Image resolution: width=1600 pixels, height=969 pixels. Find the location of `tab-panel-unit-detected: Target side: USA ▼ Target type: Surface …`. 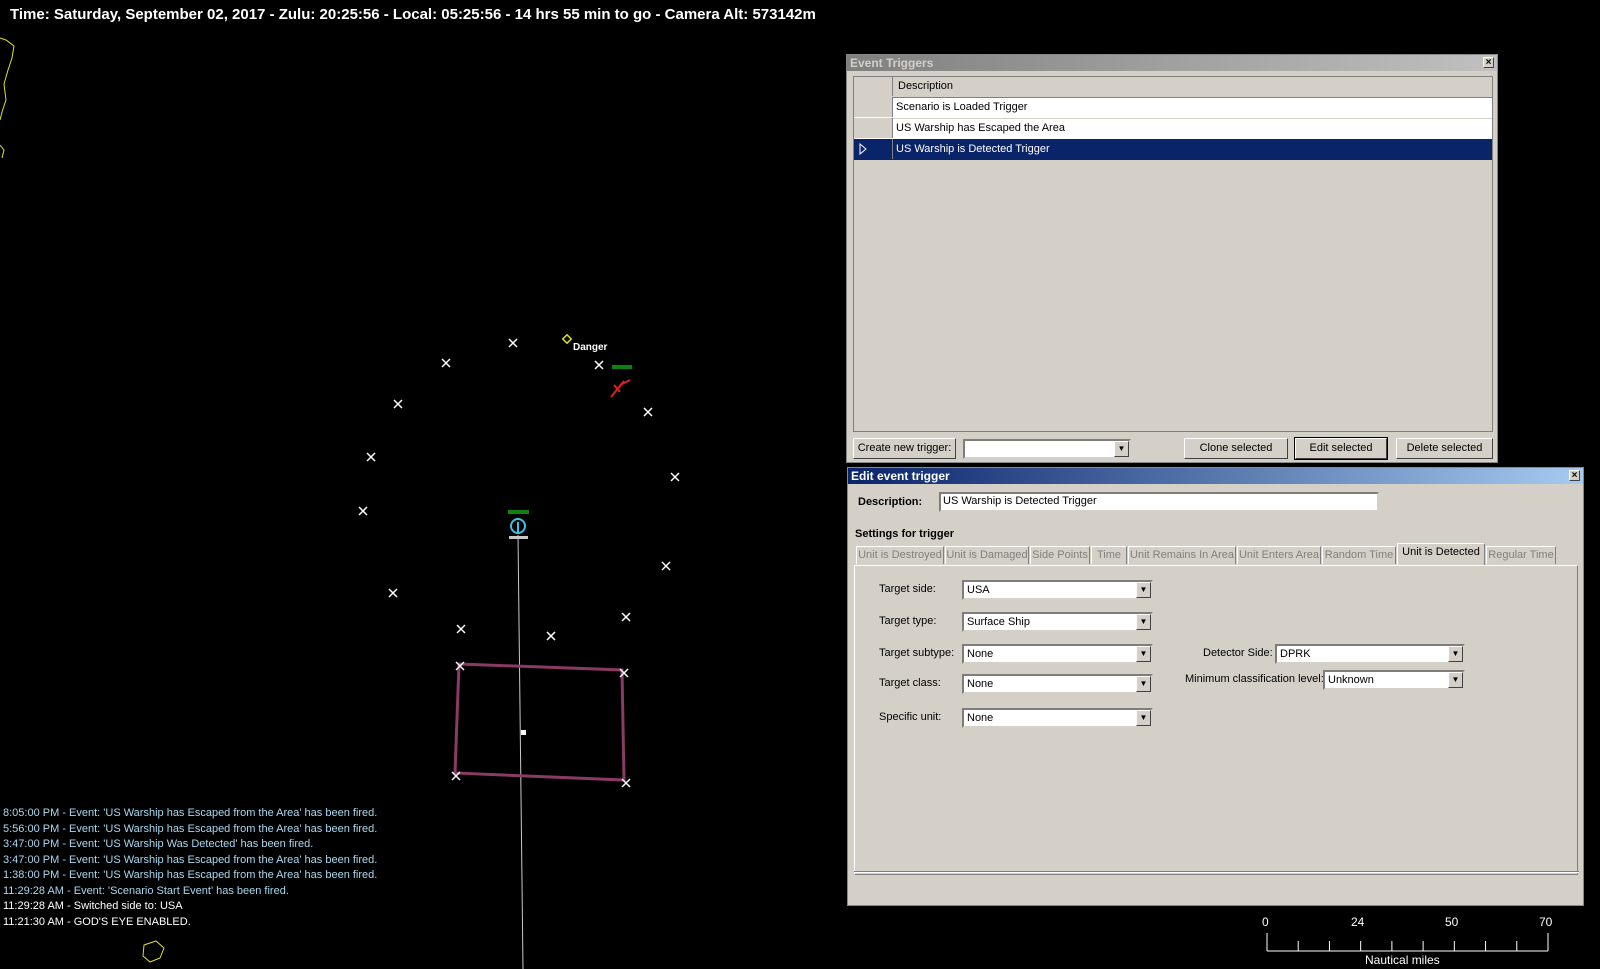

tab-panel-unit-detected: Target side: USA ▼ Target type: Surface … is located at coordinates (1216, 720).